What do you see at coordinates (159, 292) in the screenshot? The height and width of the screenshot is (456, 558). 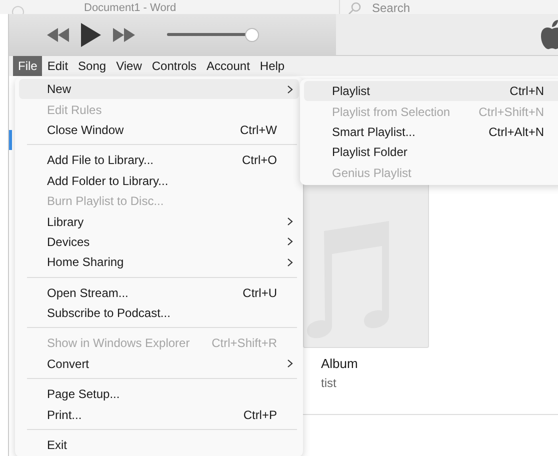 I see `menu-item: Open Stream... Ctrl+U` at bounding box center [159, 292].